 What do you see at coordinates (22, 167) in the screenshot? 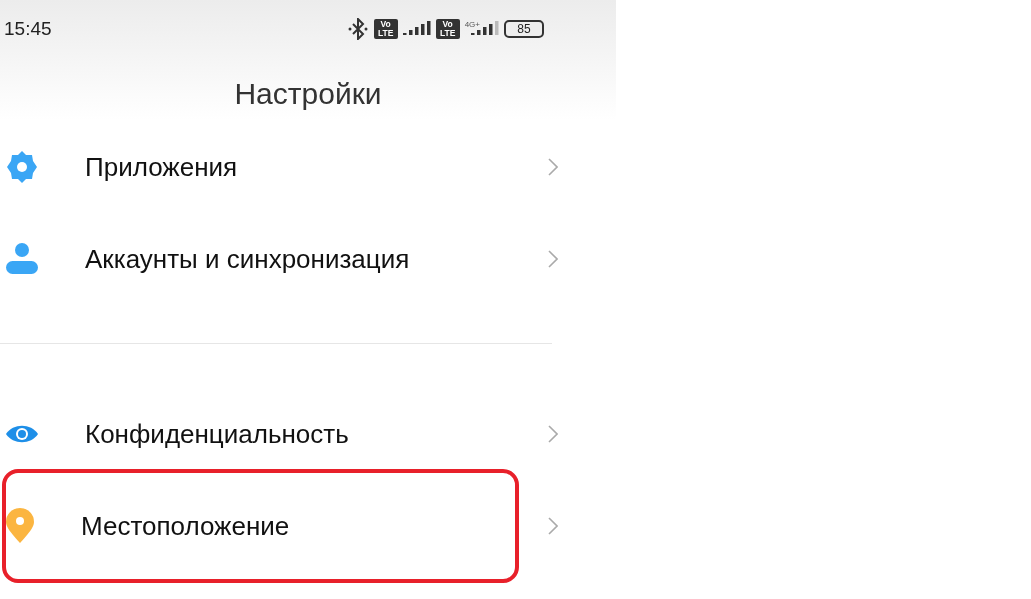
I see `gear-icon` at bounding box center [22, 167].